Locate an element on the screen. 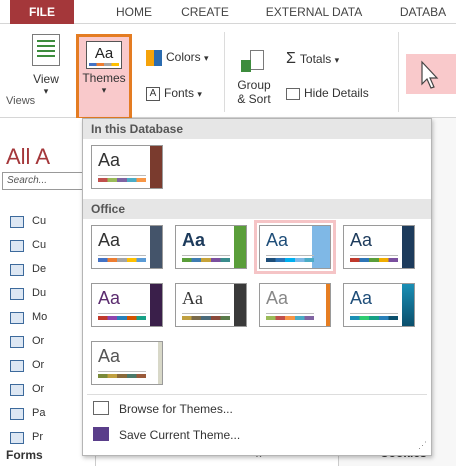 The image size is (456, 466). menu-separator is located at coordinates (257, 394).